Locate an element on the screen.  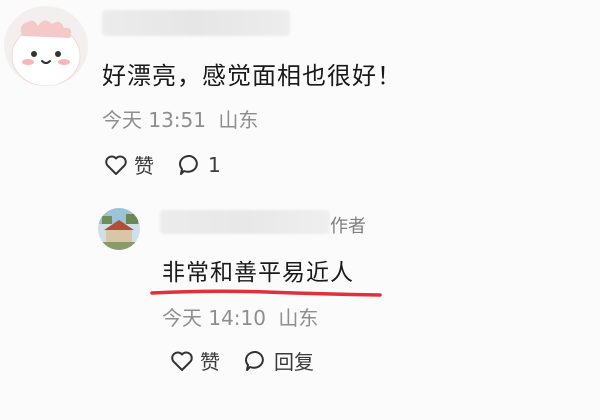
like-label: 赞 is located at coordinates (144, 166).